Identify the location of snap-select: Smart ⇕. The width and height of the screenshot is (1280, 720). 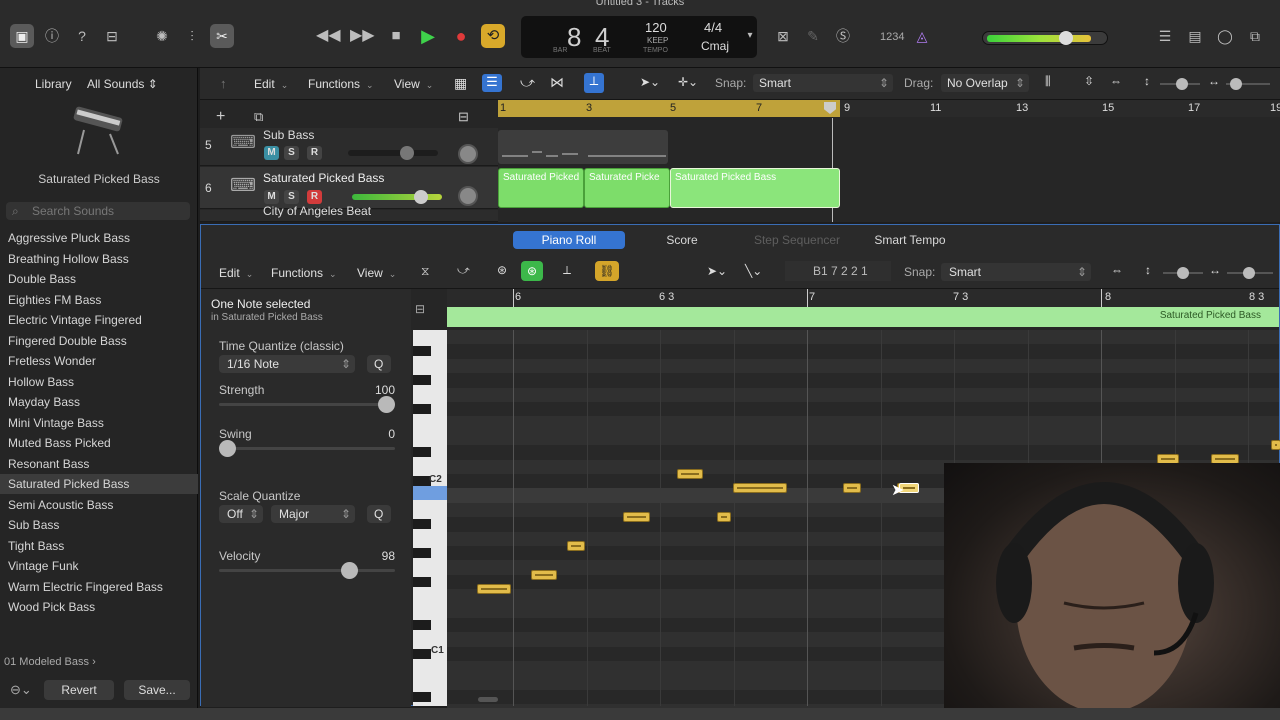
(823, 83).